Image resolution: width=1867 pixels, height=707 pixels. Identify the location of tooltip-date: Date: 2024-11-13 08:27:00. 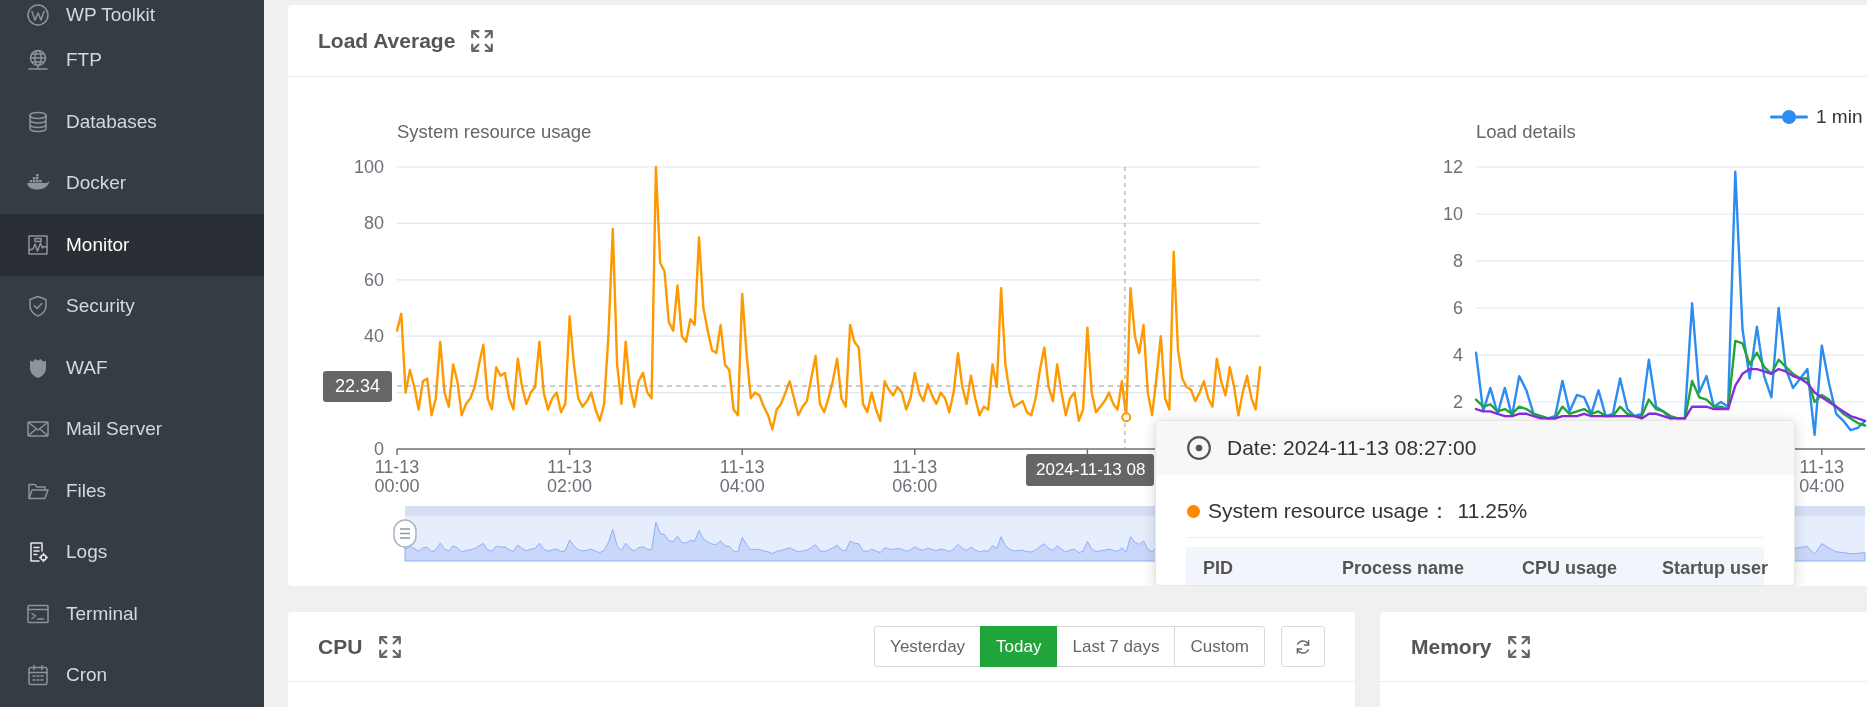
(1352, 448).